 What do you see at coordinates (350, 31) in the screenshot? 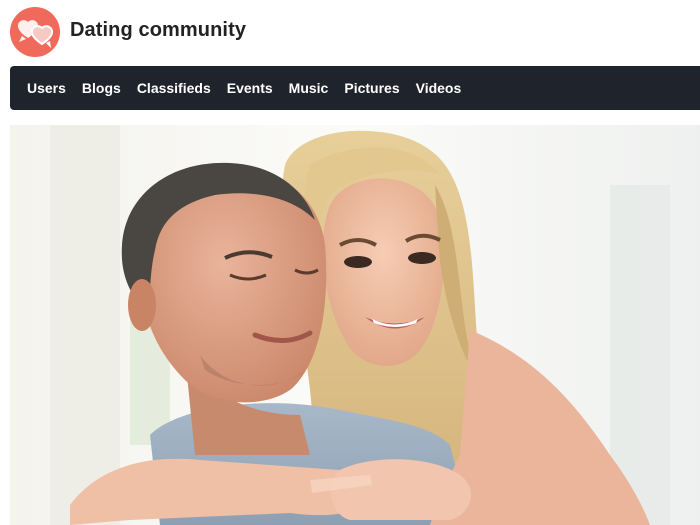
I see `site-header: Dating community` at bounding box center [350, 31].